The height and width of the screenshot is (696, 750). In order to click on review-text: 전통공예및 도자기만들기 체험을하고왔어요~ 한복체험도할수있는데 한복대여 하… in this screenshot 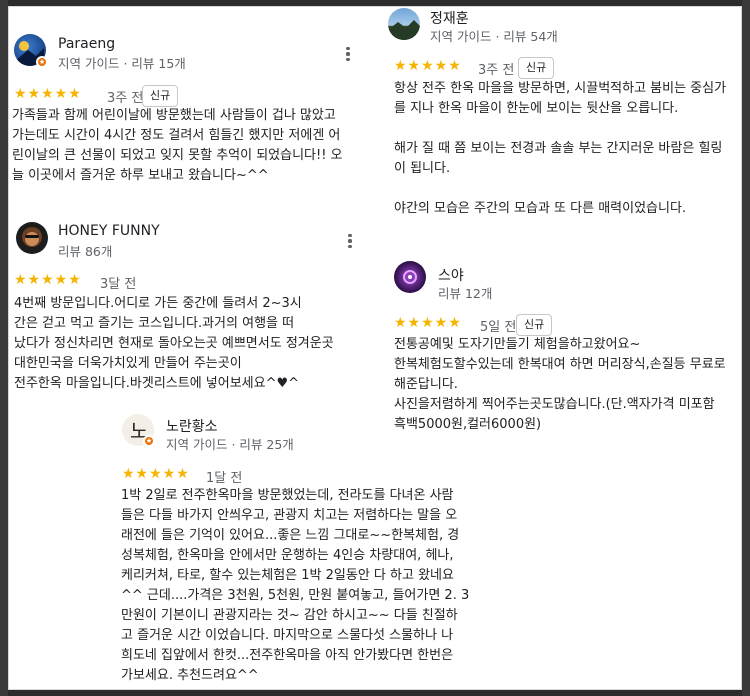, I will do `click(560, 384)`.